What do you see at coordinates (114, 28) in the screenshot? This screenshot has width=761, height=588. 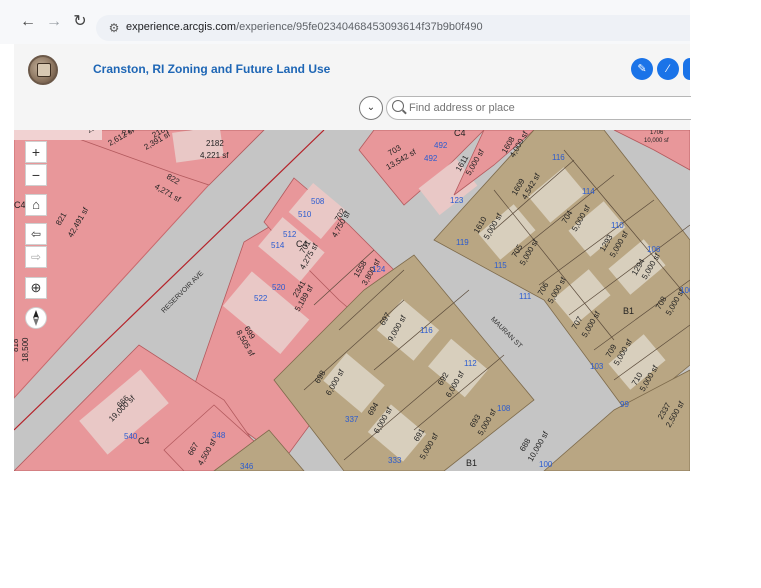 I see `site-settings-icon: ⚙` at bounding box center [114, 28].